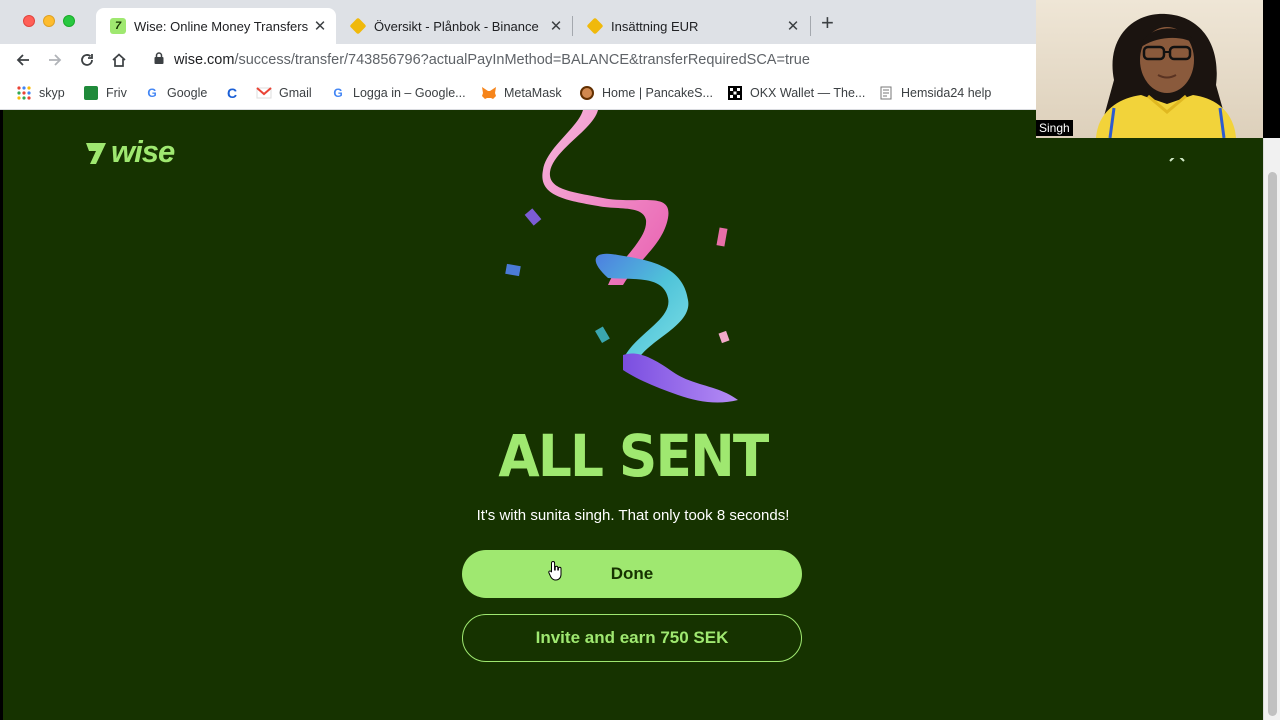 This screenshot has height=720, width=1280. I want to click on bookmark-hemsida24: Hemsida24 help, so click(934, 93).